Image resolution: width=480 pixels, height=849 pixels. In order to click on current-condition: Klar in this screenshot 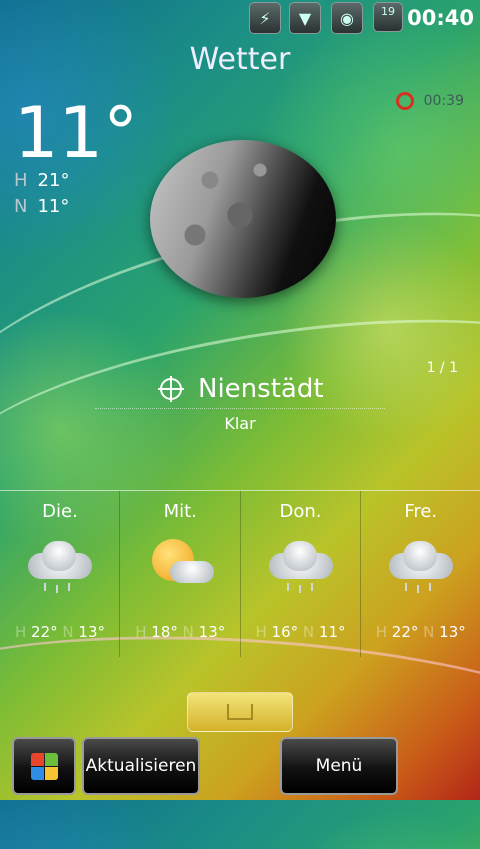, I will do `click(240, 423)`.